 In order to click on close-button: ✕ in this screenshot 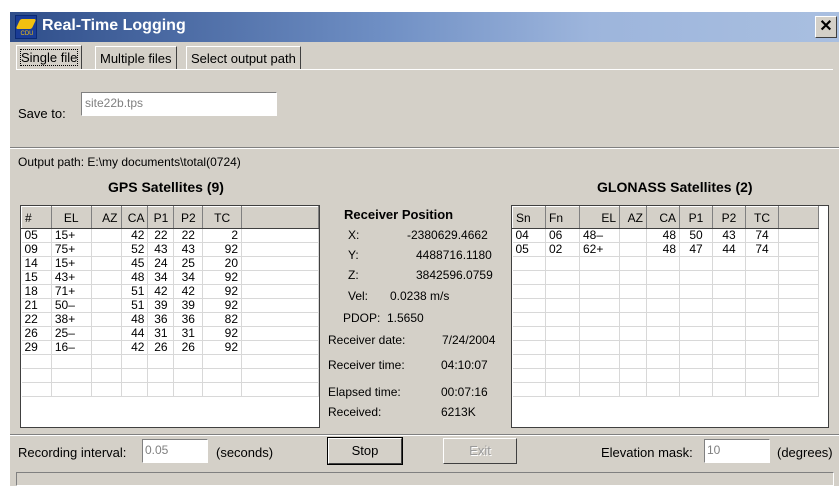, I will do `click(826, 27)`.